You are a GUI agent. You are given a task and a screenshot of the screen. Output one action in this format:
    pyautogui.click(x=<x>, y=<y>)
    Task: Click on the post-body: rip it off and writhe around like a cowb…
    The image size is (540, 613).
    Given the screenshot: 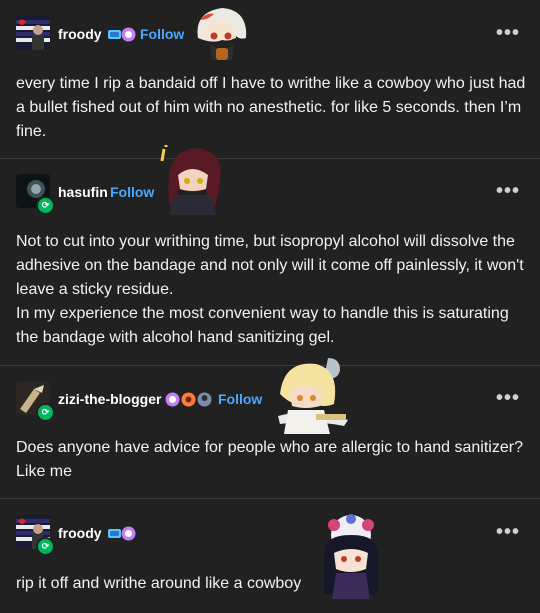 What is the action you would take?
    pyautogui.click(x=271, y=584)
    